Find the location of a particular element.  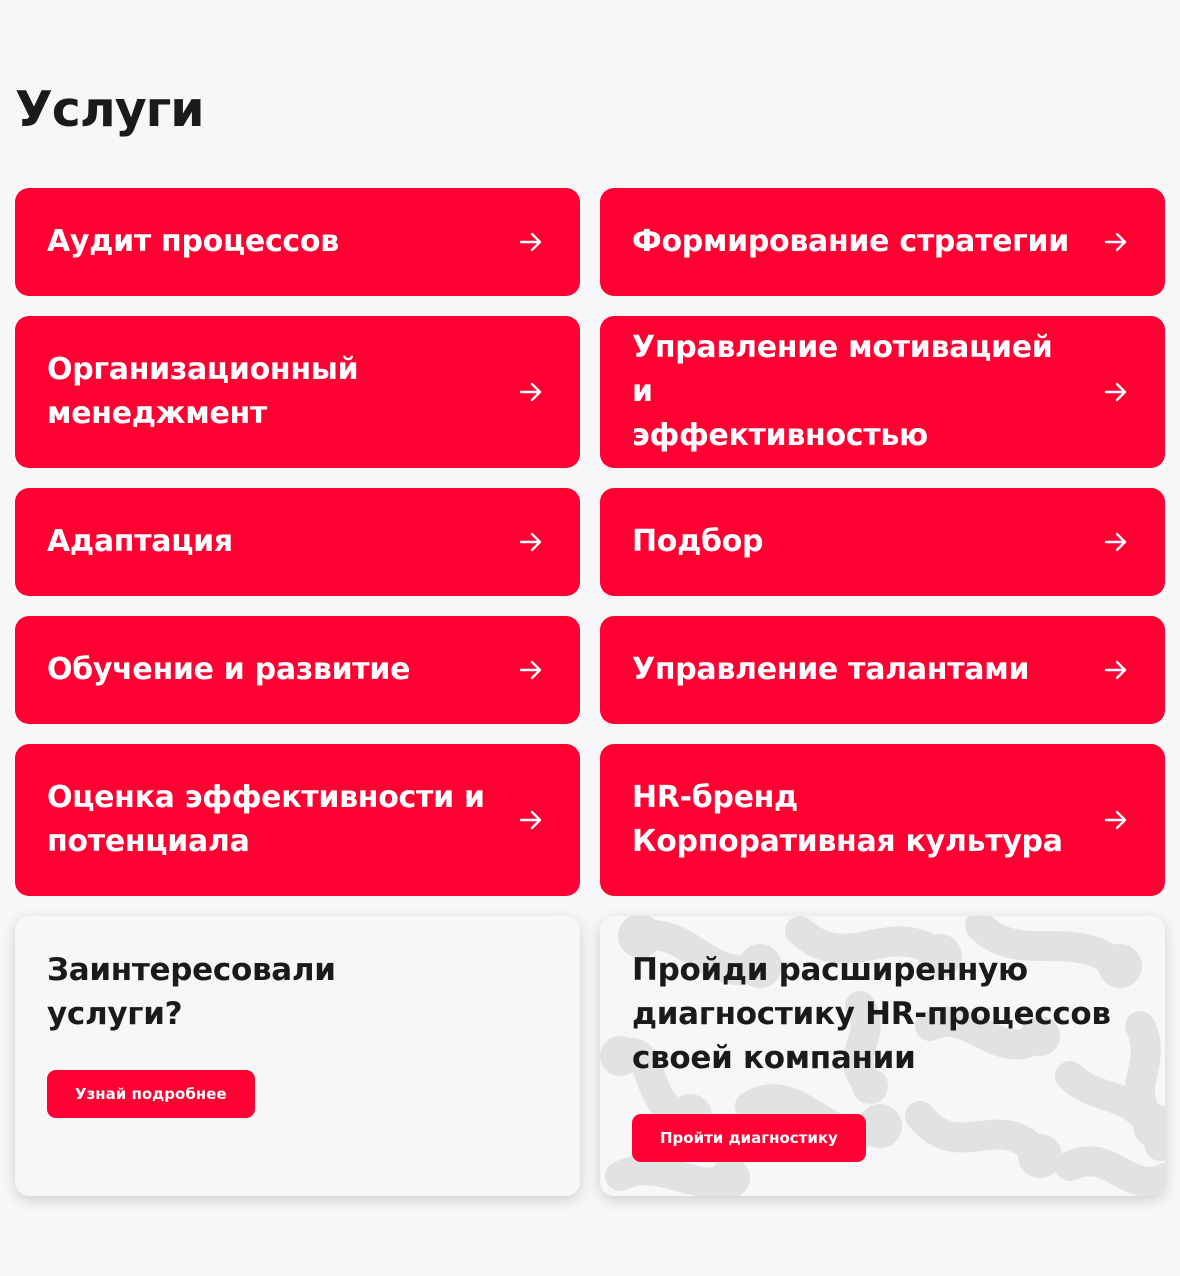

service-card-motivation: Управление мотивацией и эффективностью is located at coordinates (882, 392).